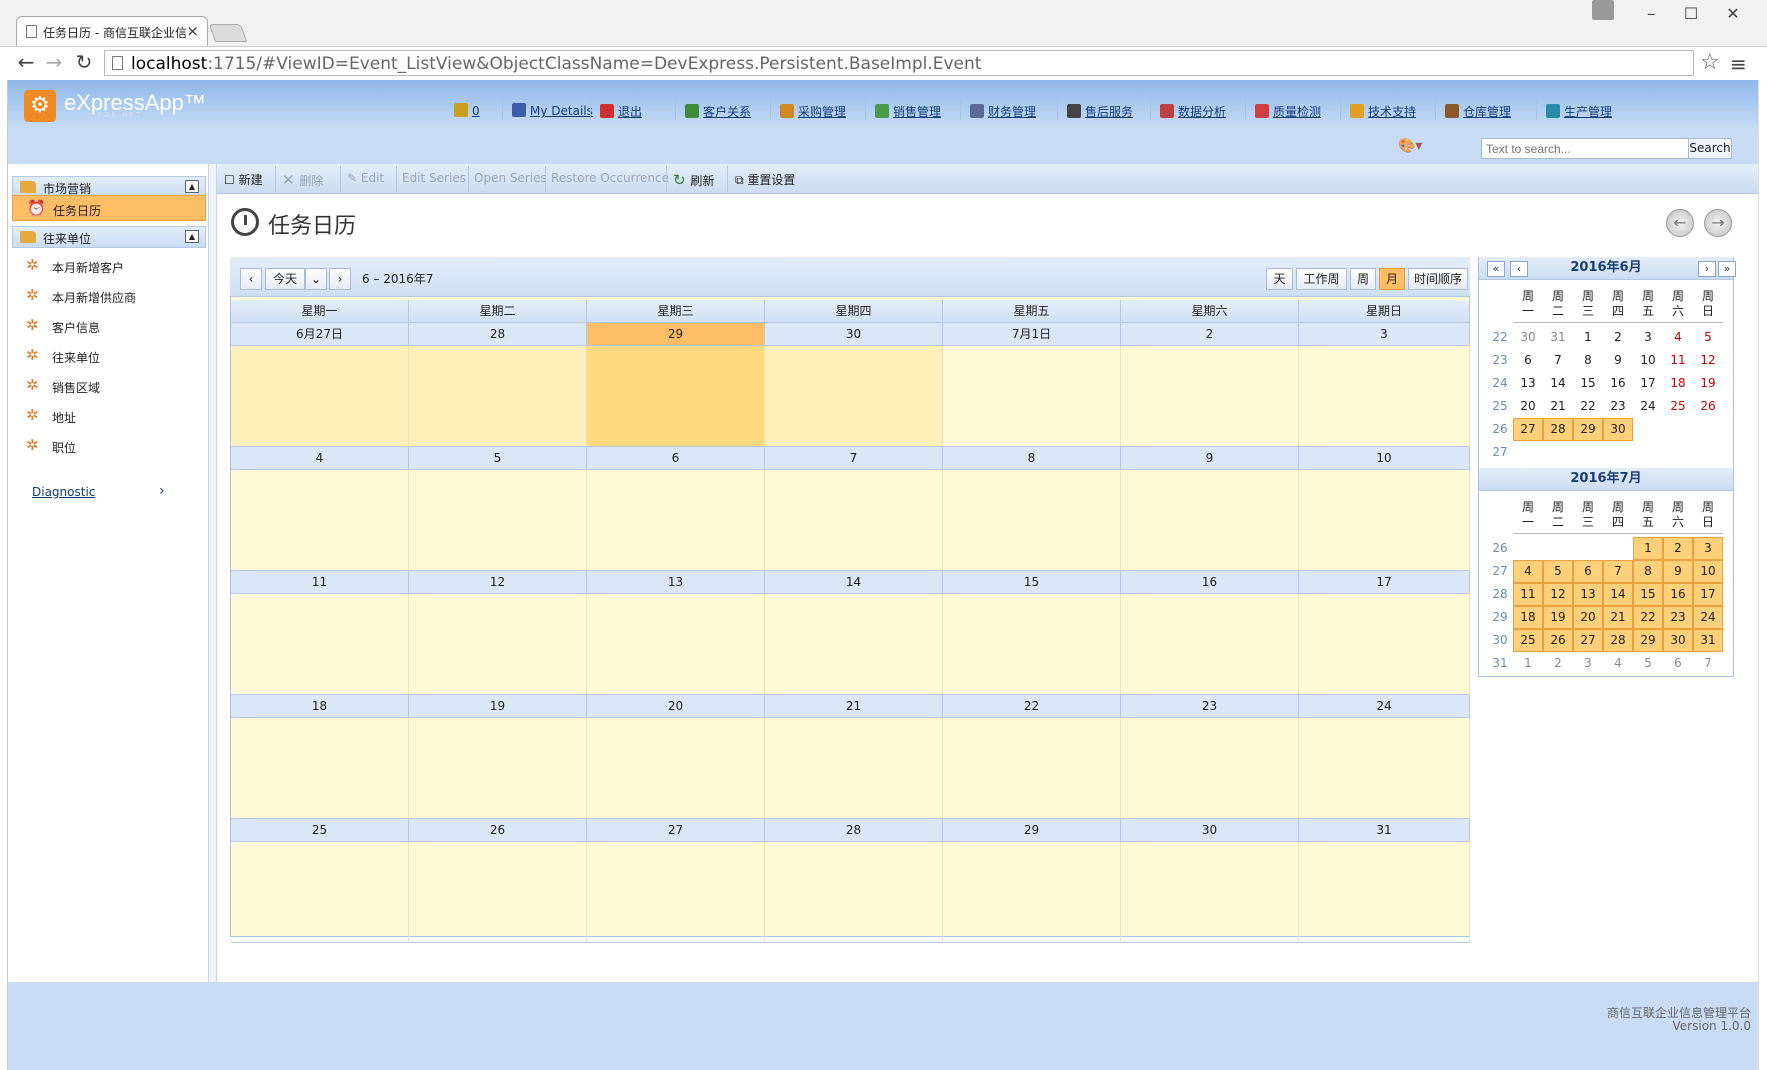  I want to click on mini-day: 14, so click(1558, 383).